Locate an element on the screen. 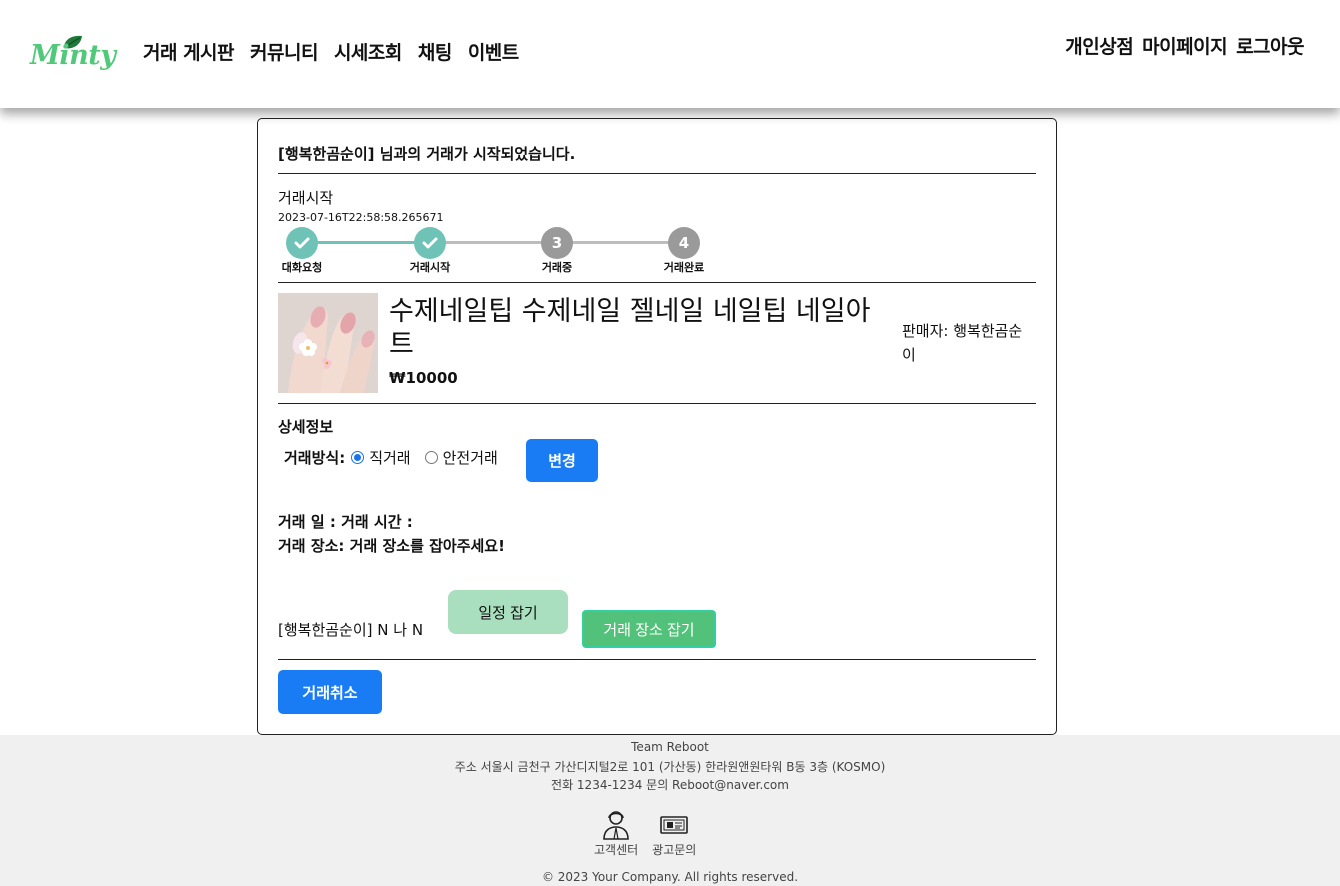 This screenshot has height=886, width=1340. nav-community: 커뮤니티 is located at coordinates (284, 51).